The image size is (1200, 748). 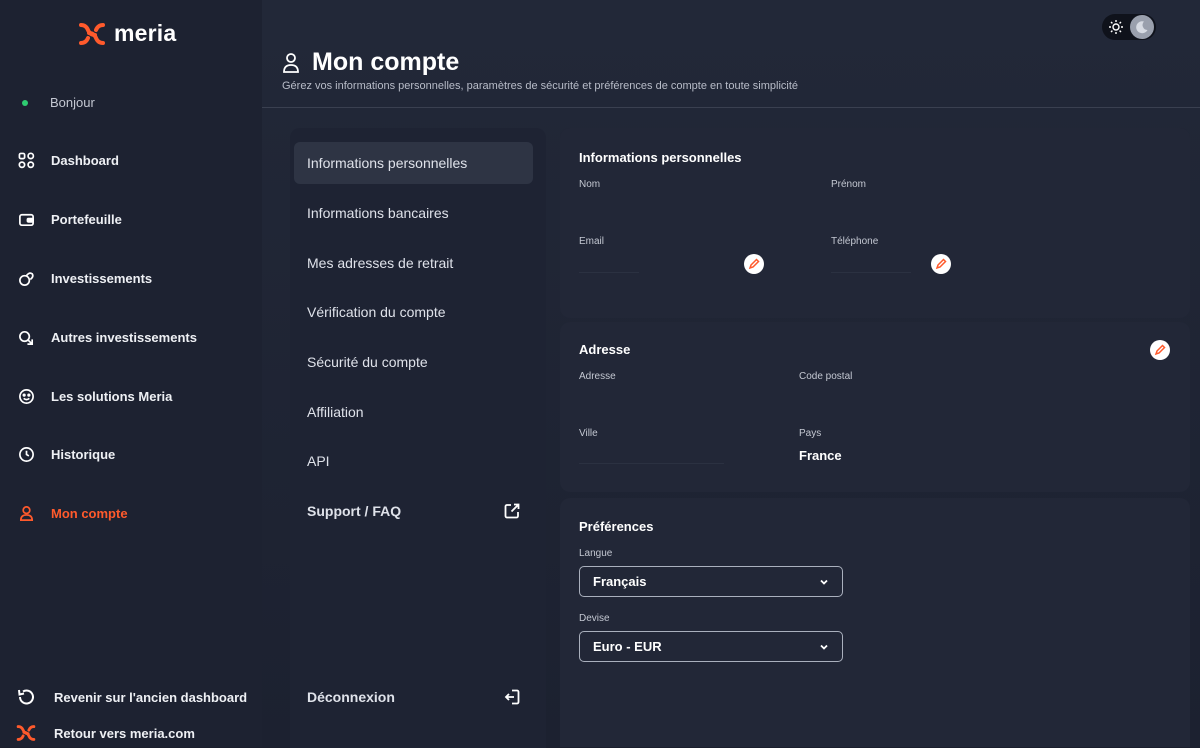 What do you see at coordinates (335, 412) in the screenshot?
I see `menu-item-label: Affiliation` at bounding box center [335, 412].